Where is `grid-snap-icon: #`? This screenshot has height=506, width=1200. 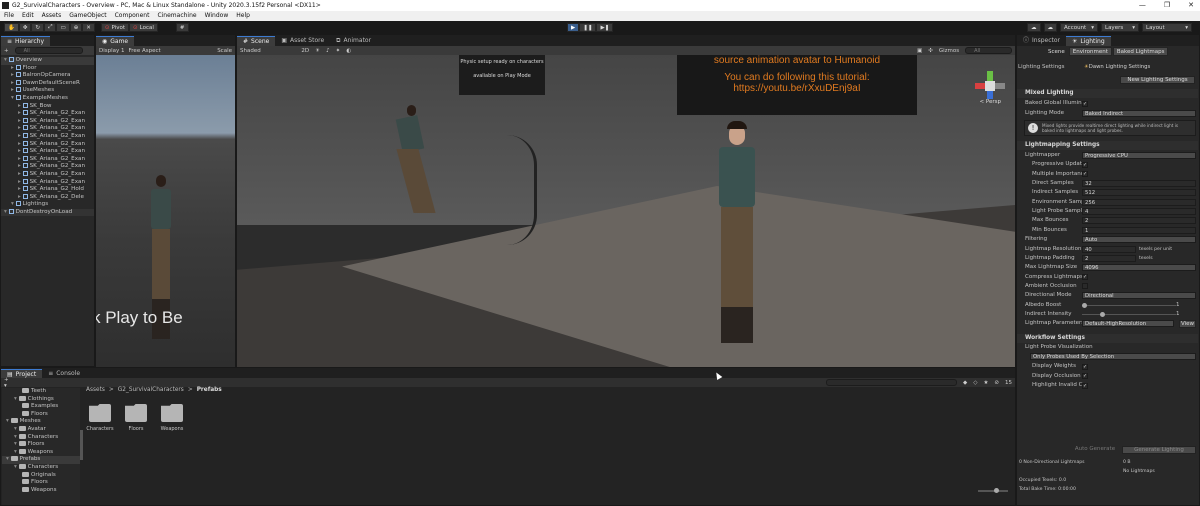
grid-snap-icon: # is located at coordinates (182, 27).